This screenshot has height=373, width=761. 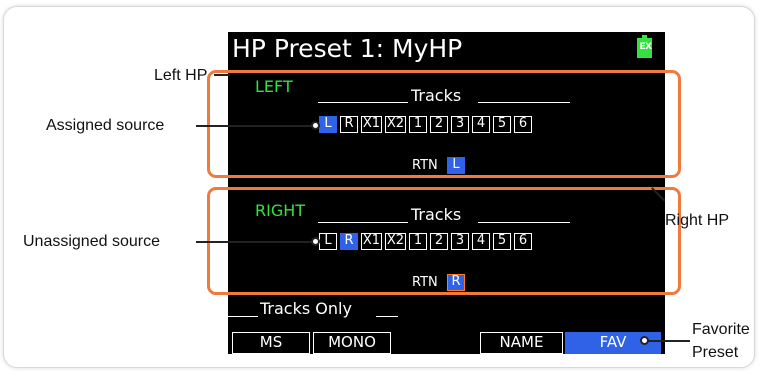 What do you see at coordinates (721, 329) in the screenshot?
I see `favorite-preset-callout-line1: Favorite` at bounding box center [721, 329].